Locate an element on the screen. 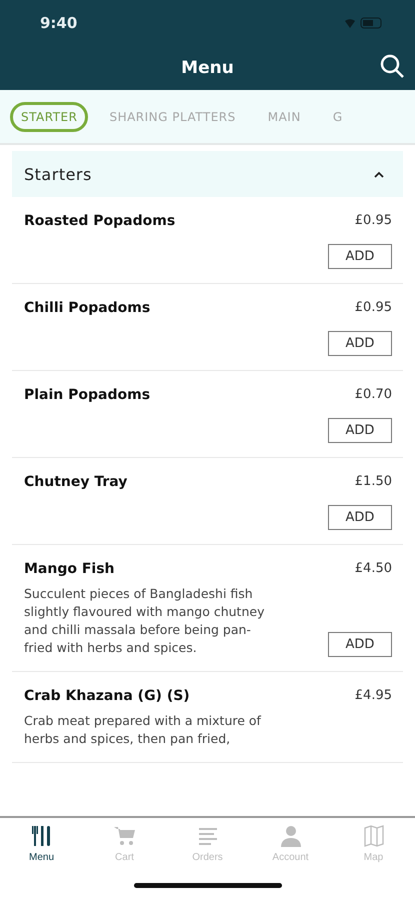  search-button is located at coordinates (392, 66).